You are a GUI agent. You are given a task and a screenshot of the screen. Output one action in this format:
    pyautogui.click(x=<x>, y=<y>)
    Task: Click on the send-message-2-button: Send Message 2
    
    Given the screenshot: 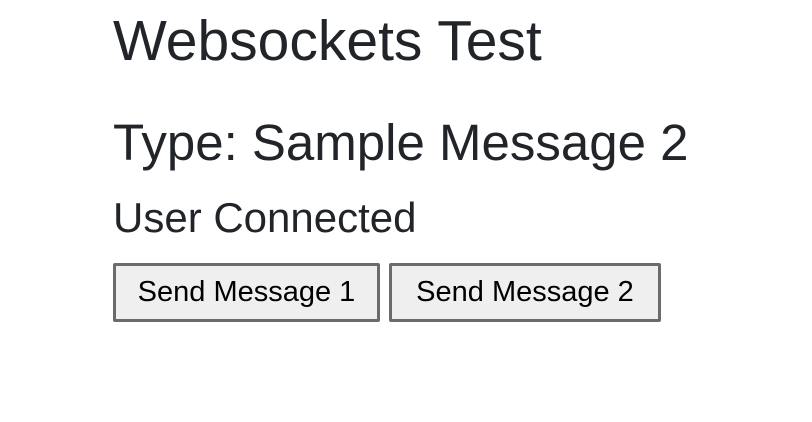 What is the action you would take?
    pyautogui.click(x=525, y=292)
    